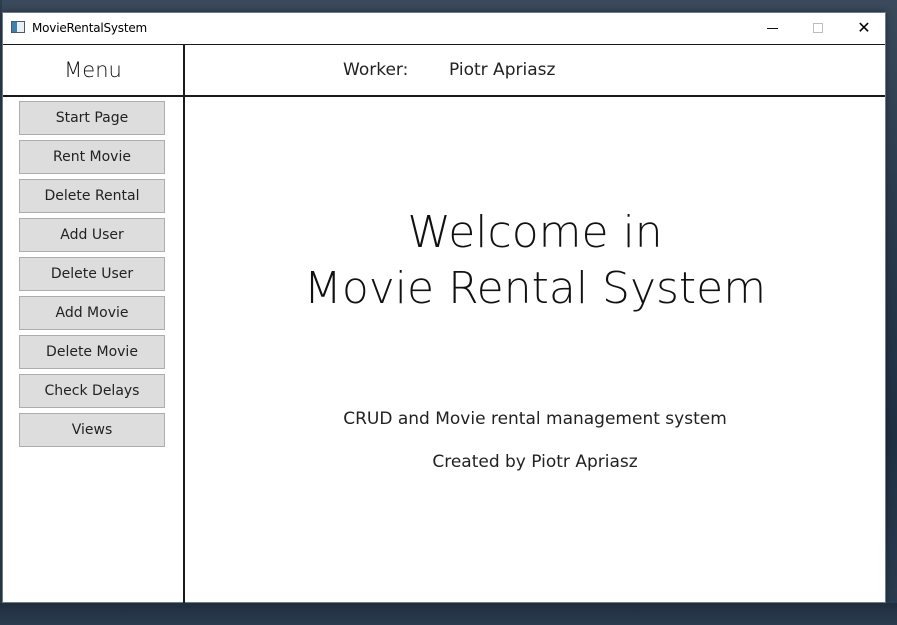 The width and height of the screenshot is (897, 625). Describe the element at coordinates (92, 391) in the screenshot. I see `check-delays-button: Check Delays` at that location.